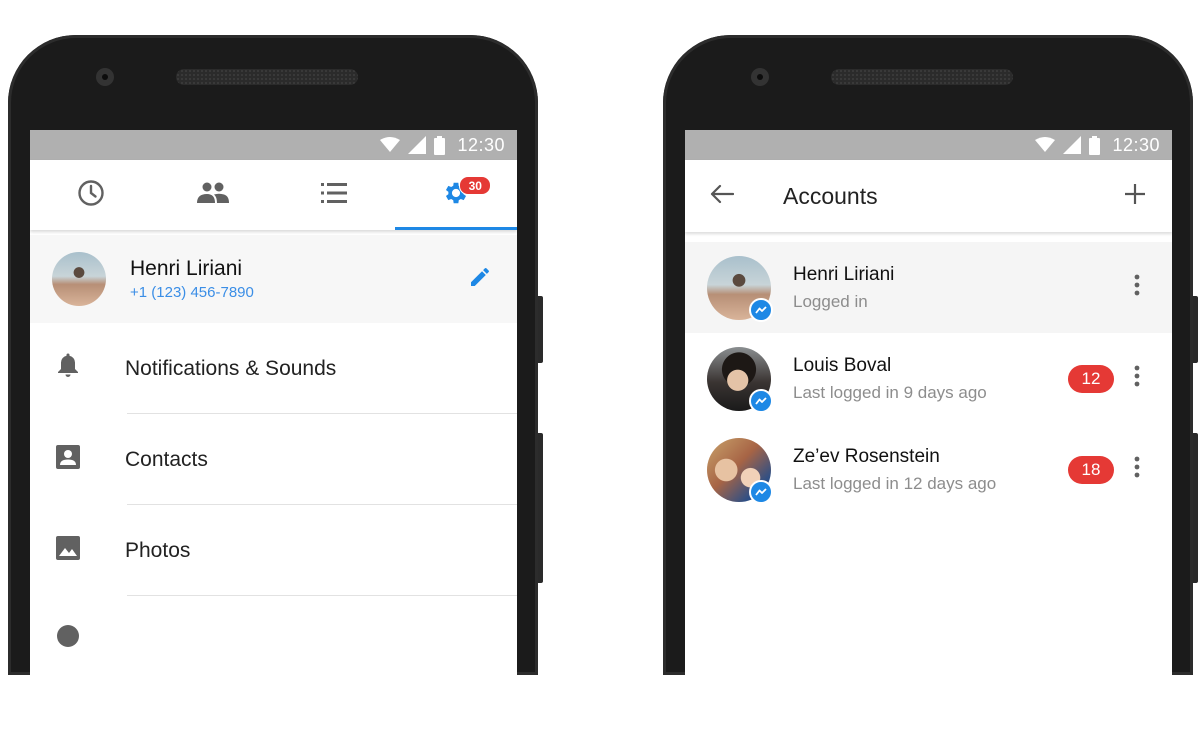 This screenshot has width=1200, height=730. I want to click on pencil-icon, so click(480, 279).